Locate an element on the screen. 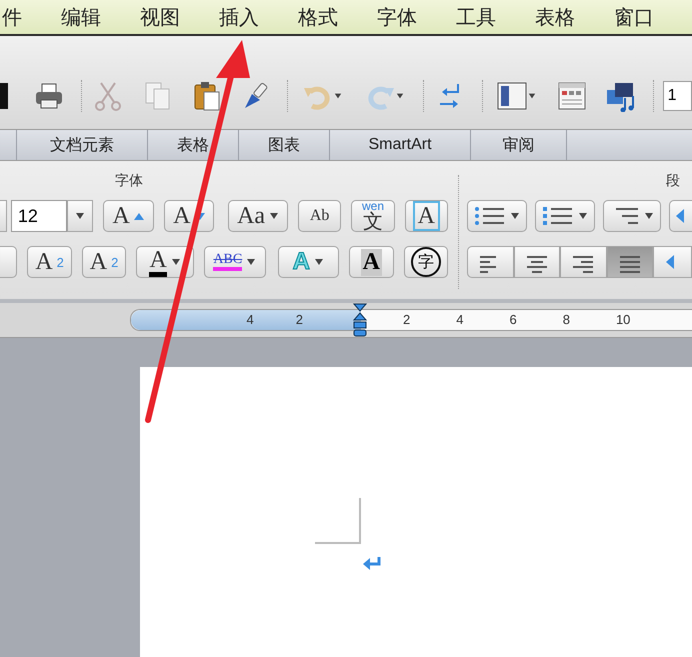  character-border-button: A is located at coordinates (426, 216).